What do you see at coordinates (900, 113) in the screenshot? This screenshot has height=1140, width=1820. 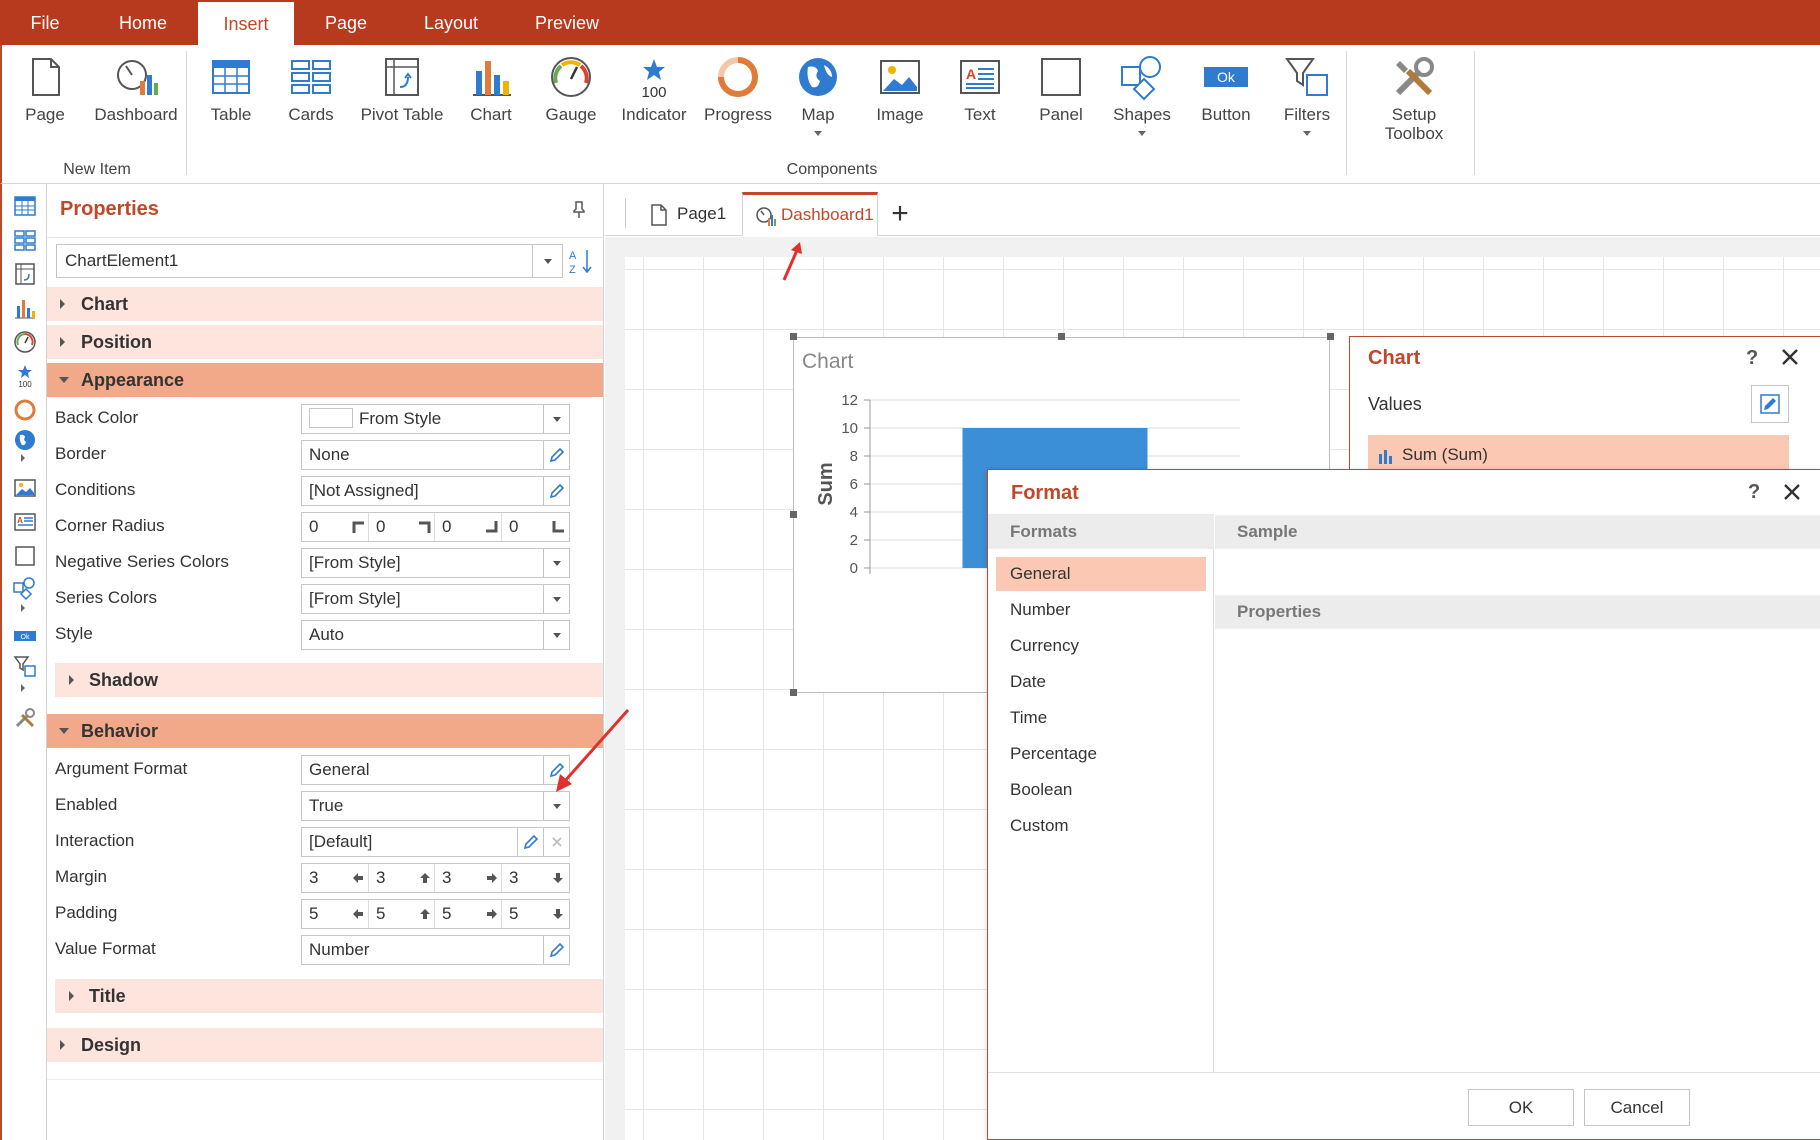 I see `ribbon-image-button: Image` at bounding box center [900, 113].